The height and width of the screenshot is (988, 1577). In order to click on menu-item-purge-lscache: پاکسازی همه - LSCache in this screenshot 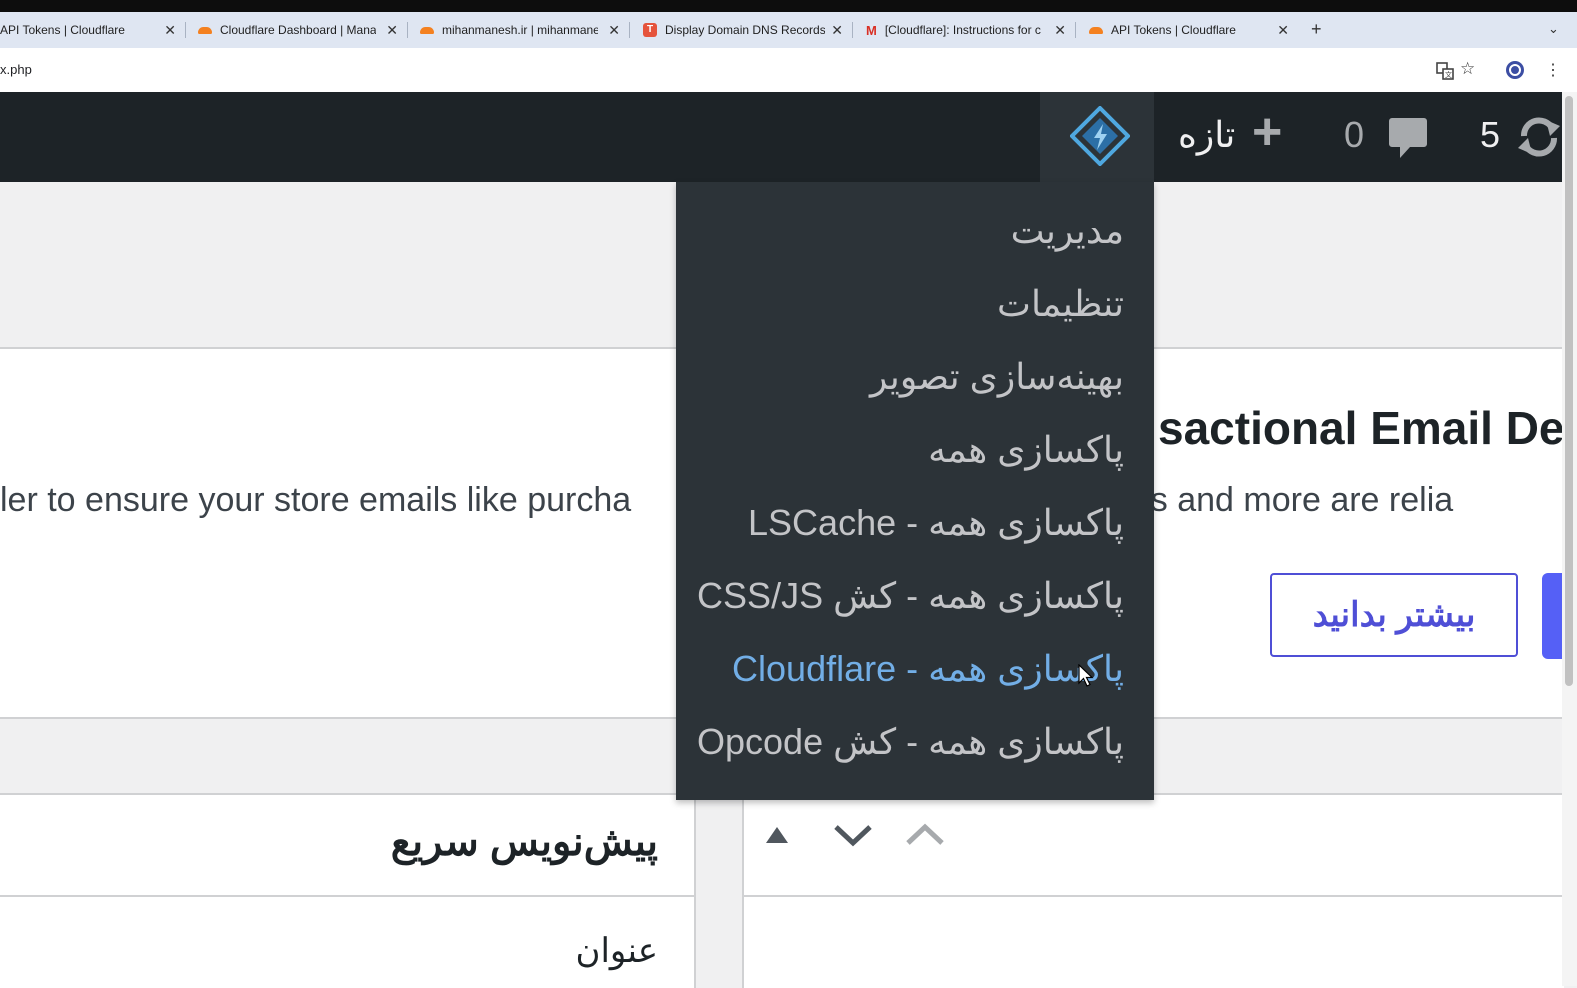, I will do `click(936, 523)`.